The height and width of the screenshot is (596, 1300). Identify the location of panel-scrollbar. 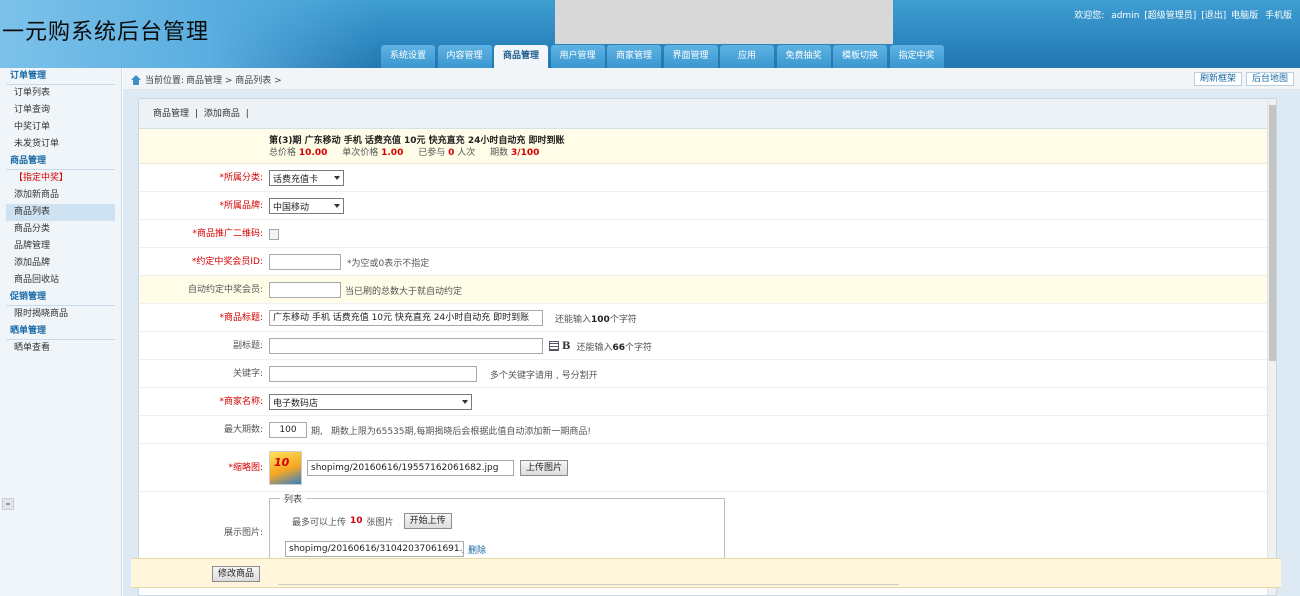
(1271, 347).